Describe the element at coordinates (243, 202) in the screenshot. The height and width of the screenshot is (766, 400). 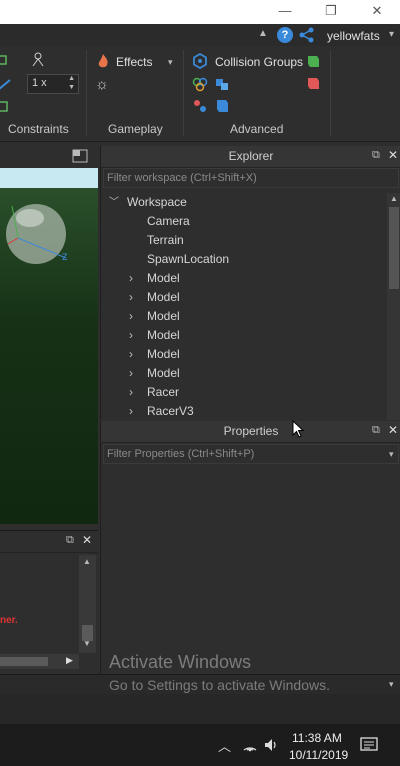
I see `tree-item-workspace: ﹀ Workspace` at that location.